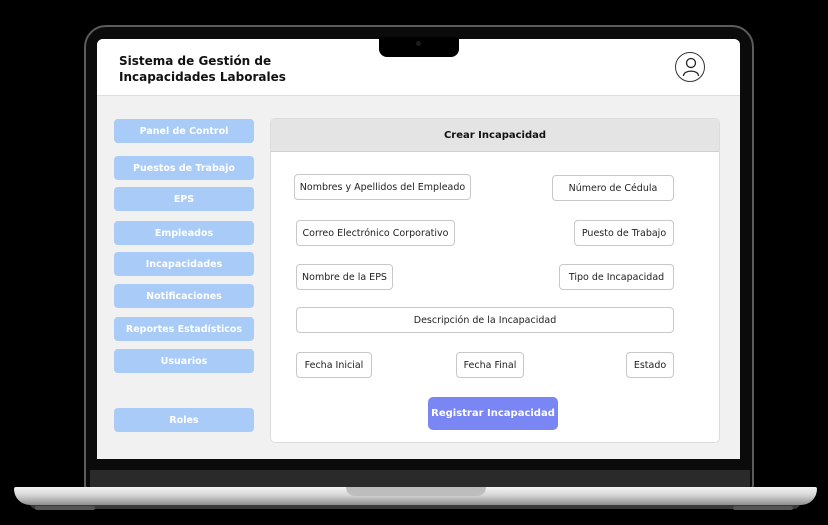  Describe the element at coordinates (418, 43) in the screenshot. I see `camera-icon` at that location.